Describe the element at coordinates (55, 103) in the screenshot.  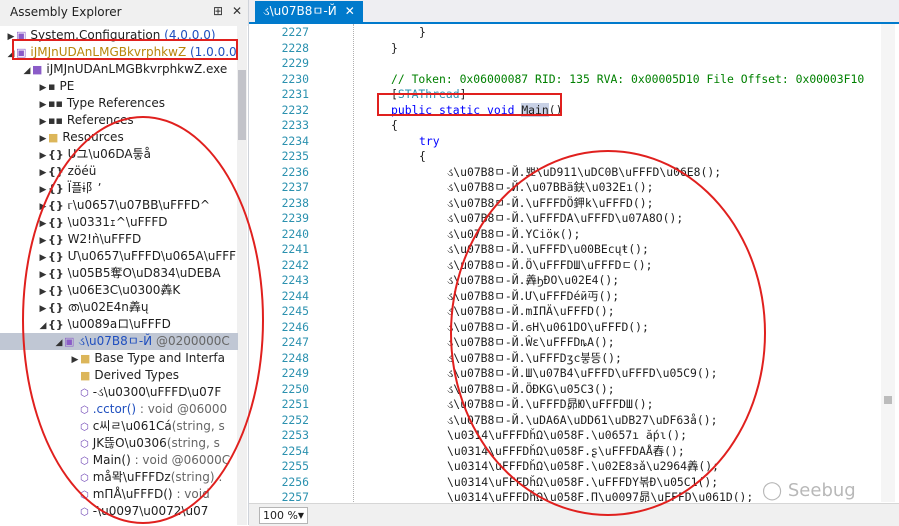
I see `type-references-icon: ▪▪` at that location.